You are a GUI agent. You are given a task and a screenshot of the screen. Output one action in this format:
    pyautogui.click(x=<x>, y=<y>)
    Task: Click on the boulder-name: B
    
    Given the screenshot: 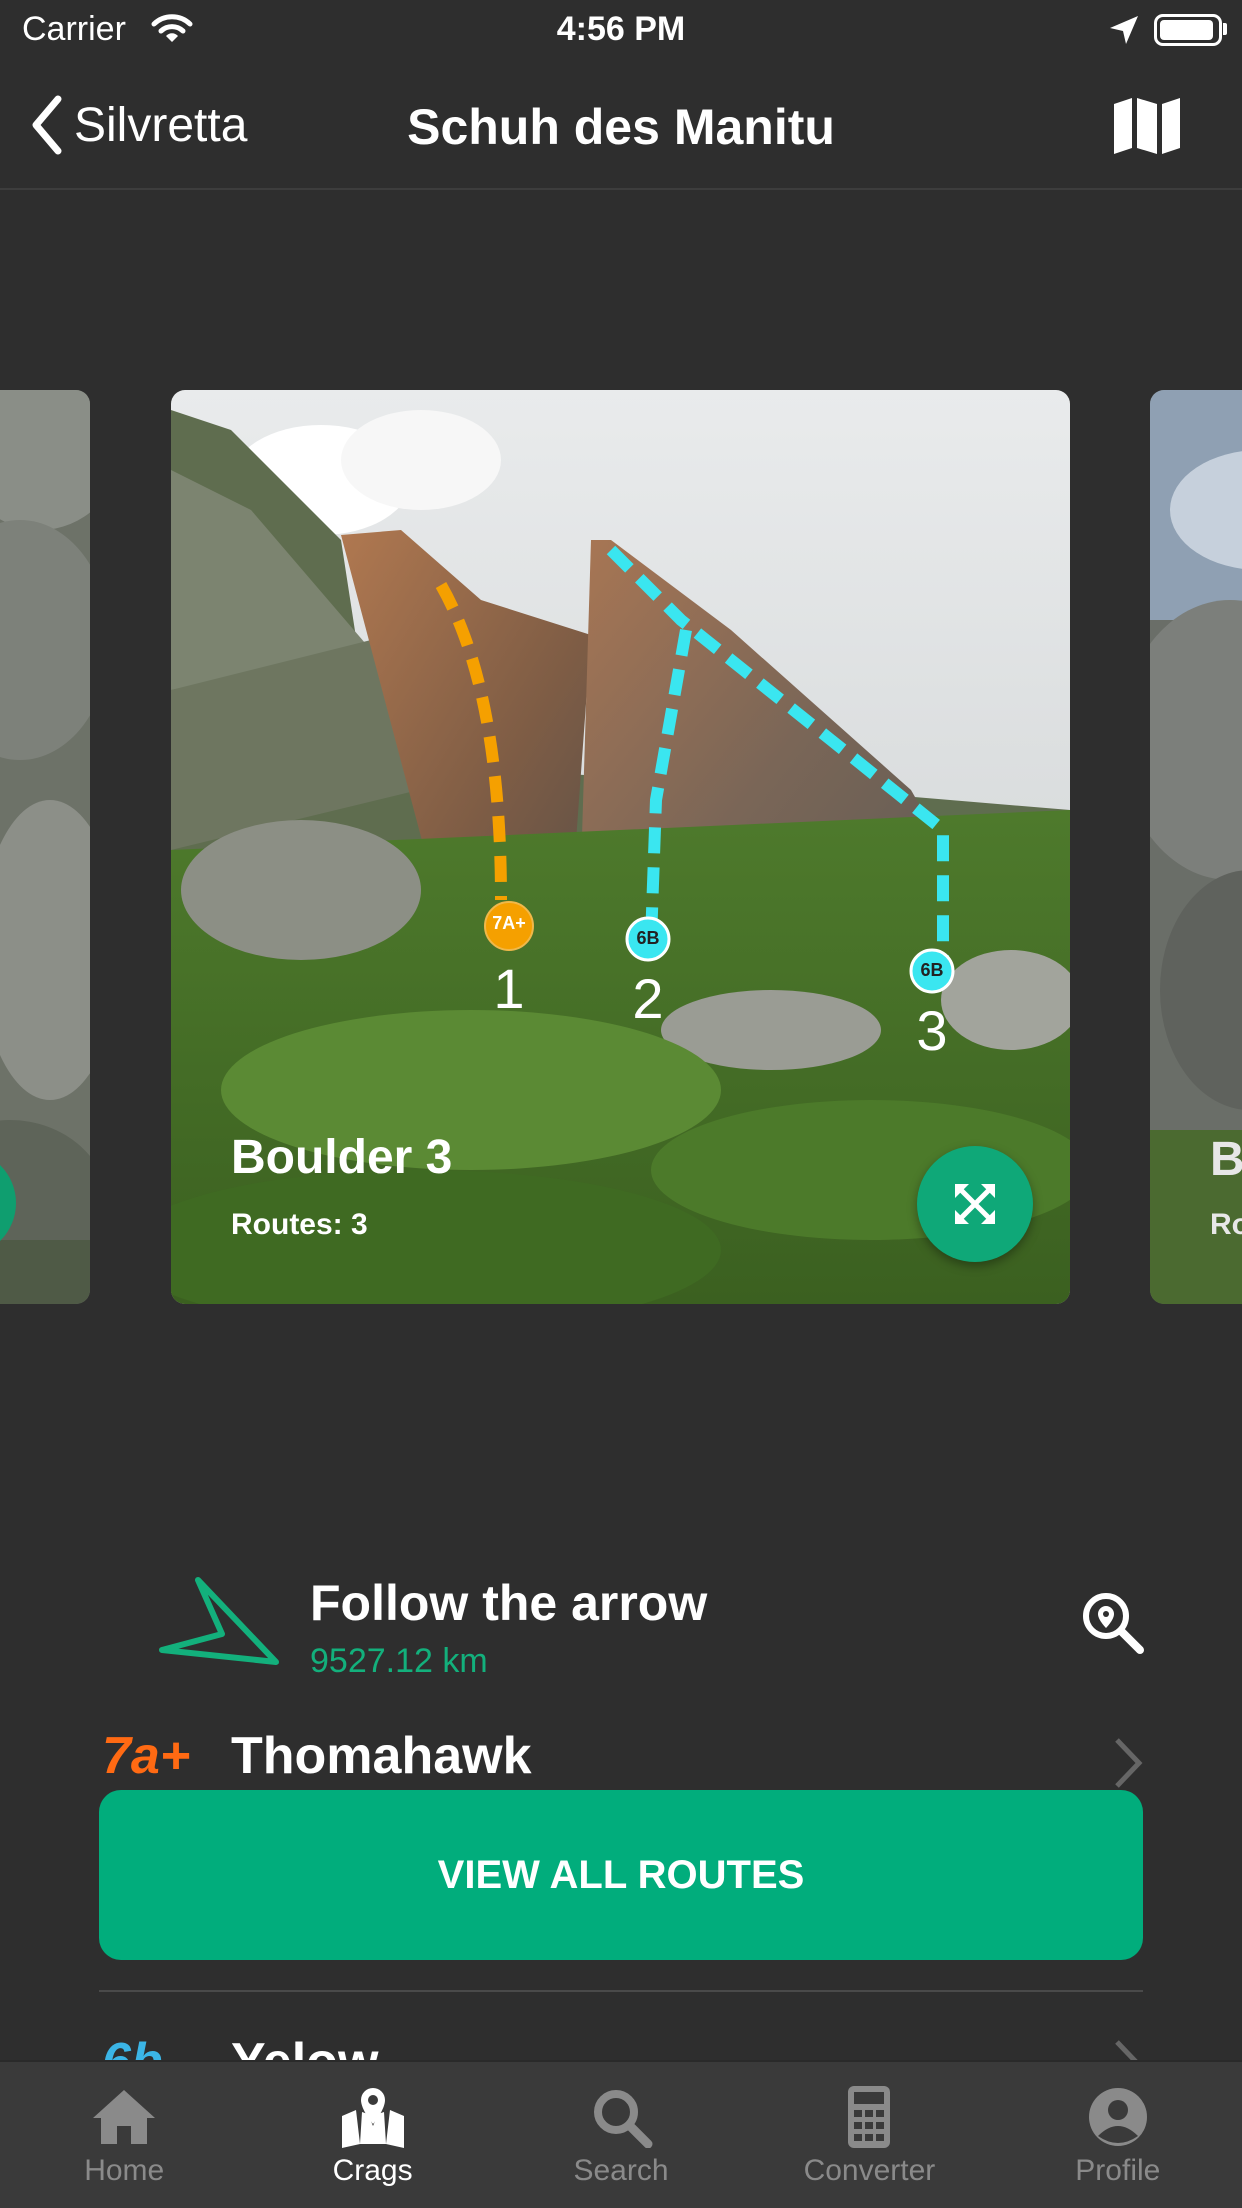 What is the action you would take?
    pyautogui.click(x=1226, y=1159)
    